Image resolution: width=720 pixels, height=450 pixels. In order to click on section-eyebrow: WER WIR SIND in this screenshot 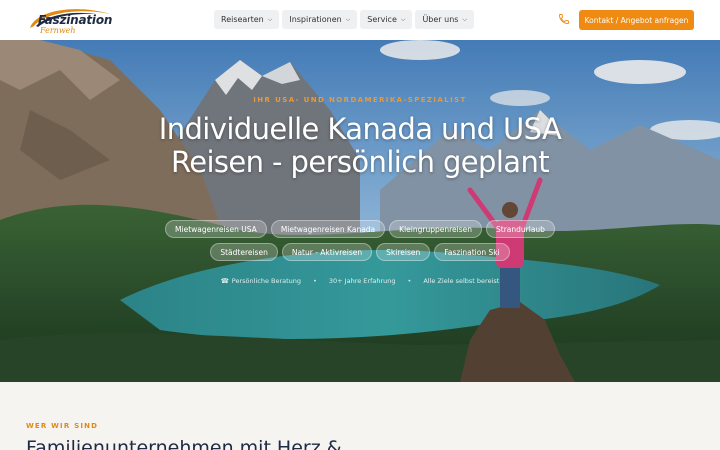, I will do `click(62, 426)`.